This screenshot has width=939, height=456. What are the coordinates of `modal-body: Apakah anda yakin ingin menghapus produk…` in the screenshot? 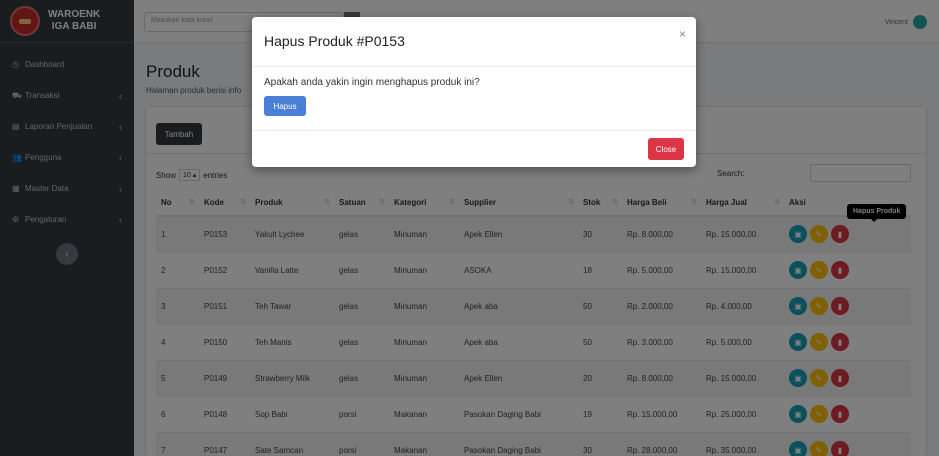 It's located at (474, 96).